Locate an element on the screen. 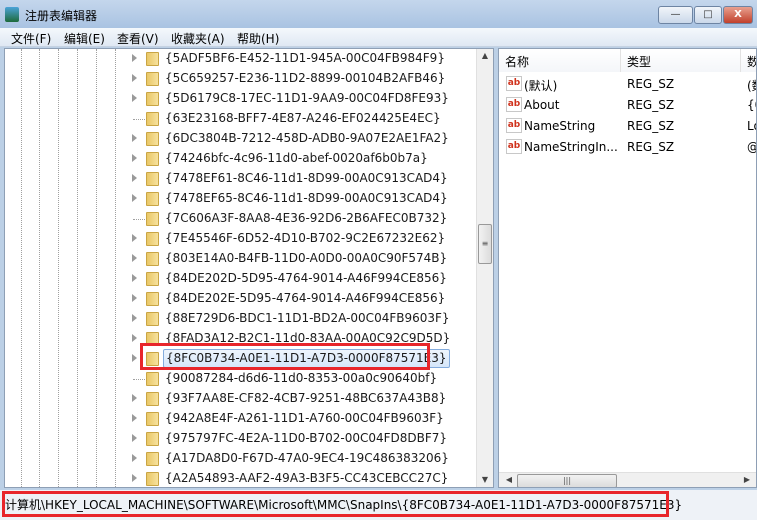 The height and width of the screenshot is (520, 757). tree-item: {93F7AA8E-CF82-4CB7-9251-48BC637A43B8} is located at coordinates (240, 399).